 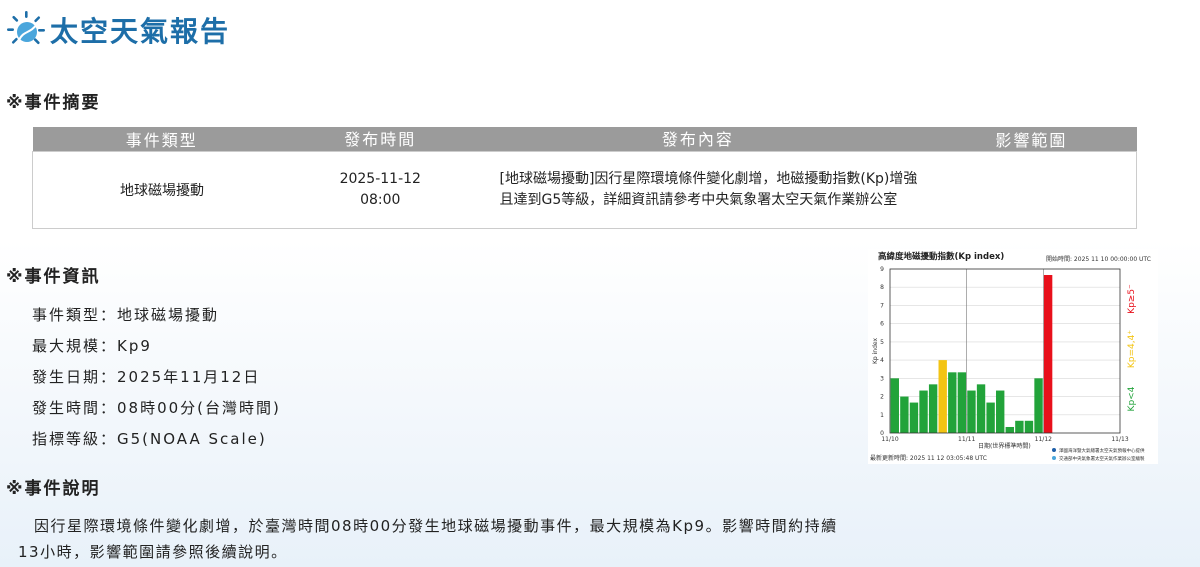 What do you see at coordinates (1004, 446) in the screenshot?
I see `chart-xlabel: 日期(世界標準時間)` at bounding box center [1004, 446].